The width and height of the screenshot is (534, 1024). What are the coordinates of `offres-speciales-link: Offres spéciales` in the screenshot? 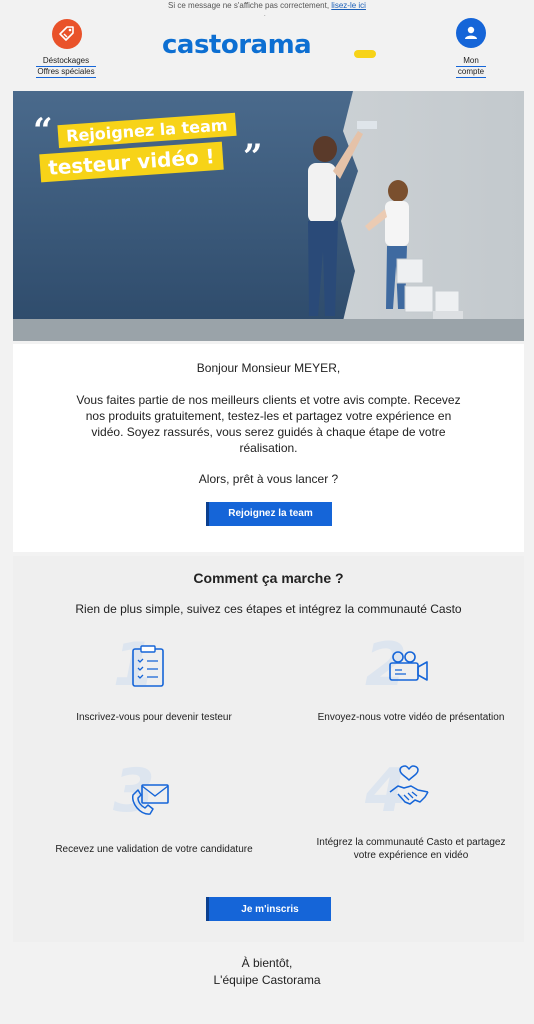 It's located at (66, 72).